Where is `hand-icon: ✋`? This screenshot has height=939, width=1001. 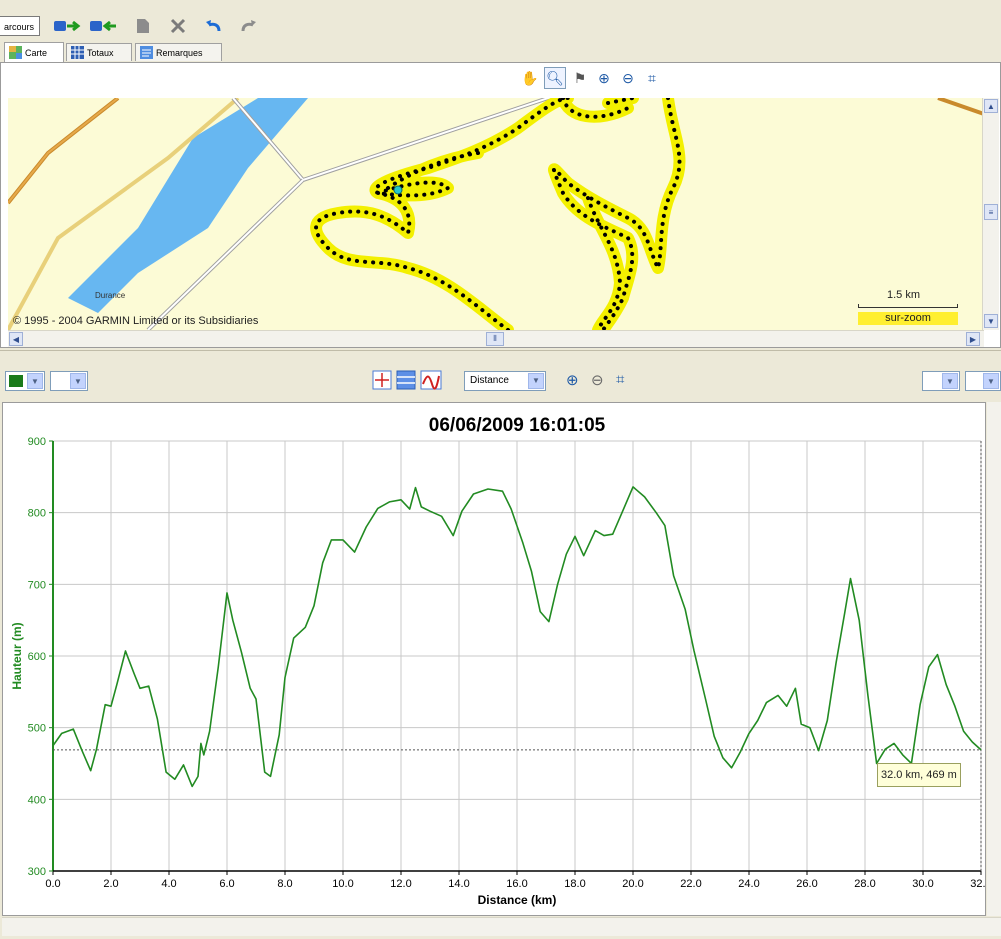 hand-icon: ✋ is located at coordinates (530, 78).